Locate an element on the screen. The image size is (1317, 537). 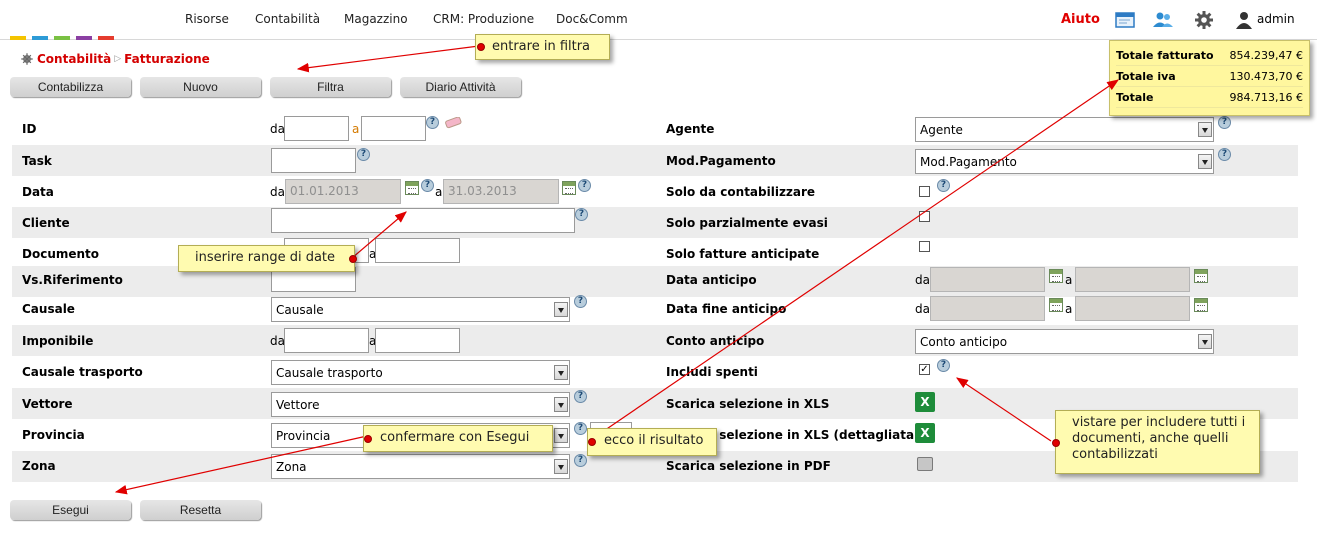
esegui-button: Esegui is located at coordinates (70, 510).